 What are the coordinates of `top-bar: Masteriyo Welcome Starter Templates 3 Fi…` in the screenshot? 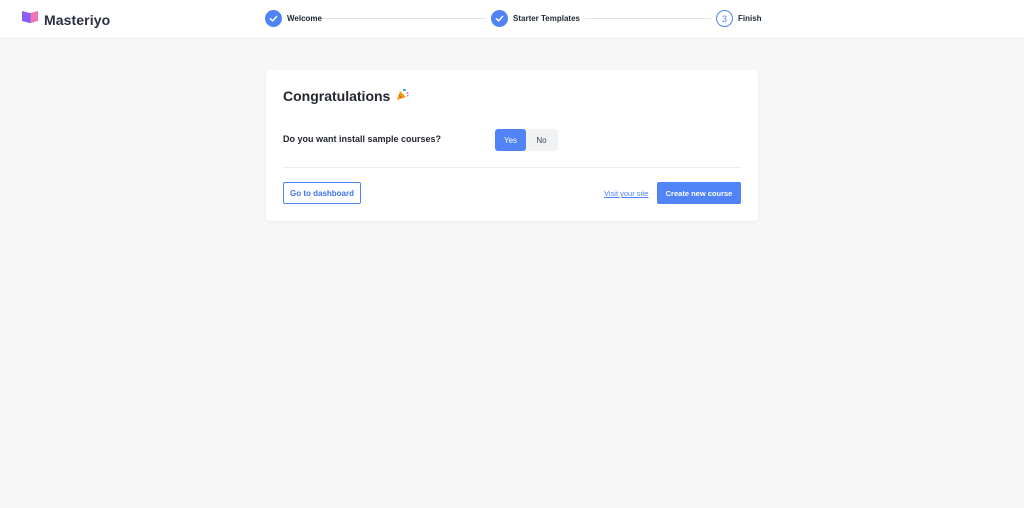 It's located at (512, 19).